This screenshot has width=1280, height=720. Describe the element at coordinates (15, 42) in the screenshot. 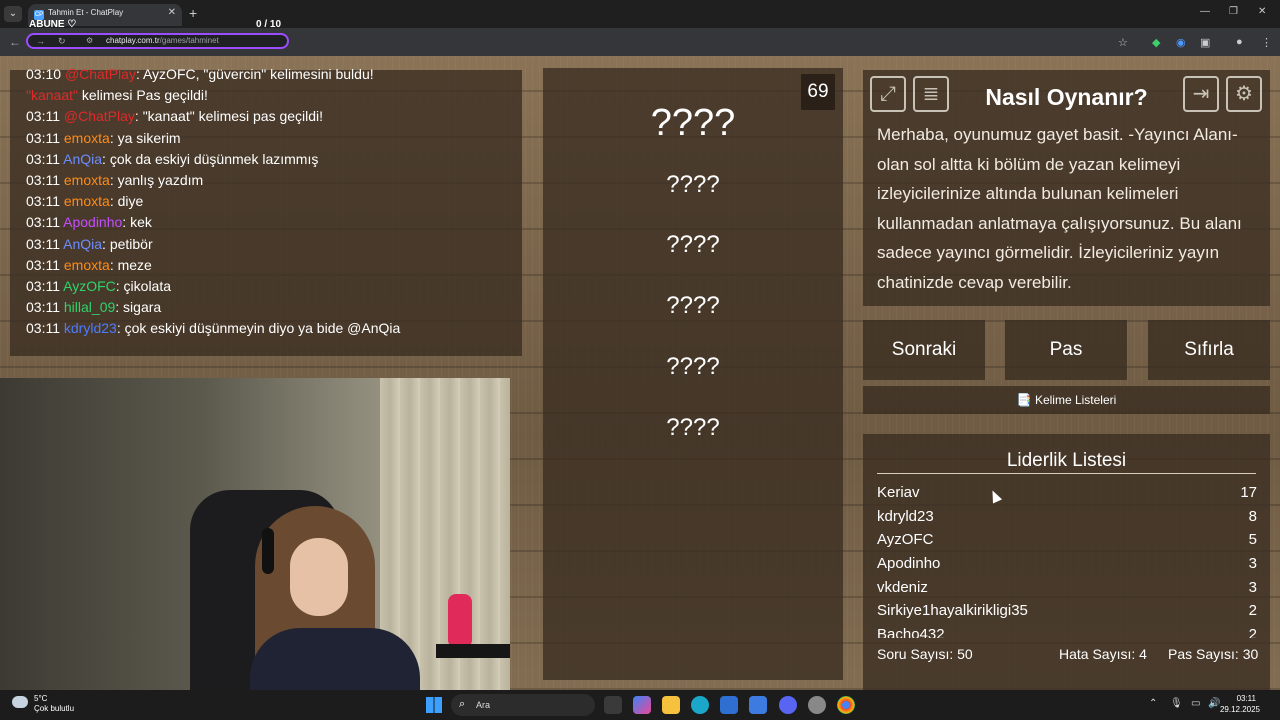

I see `back-icon: ←` at that location.